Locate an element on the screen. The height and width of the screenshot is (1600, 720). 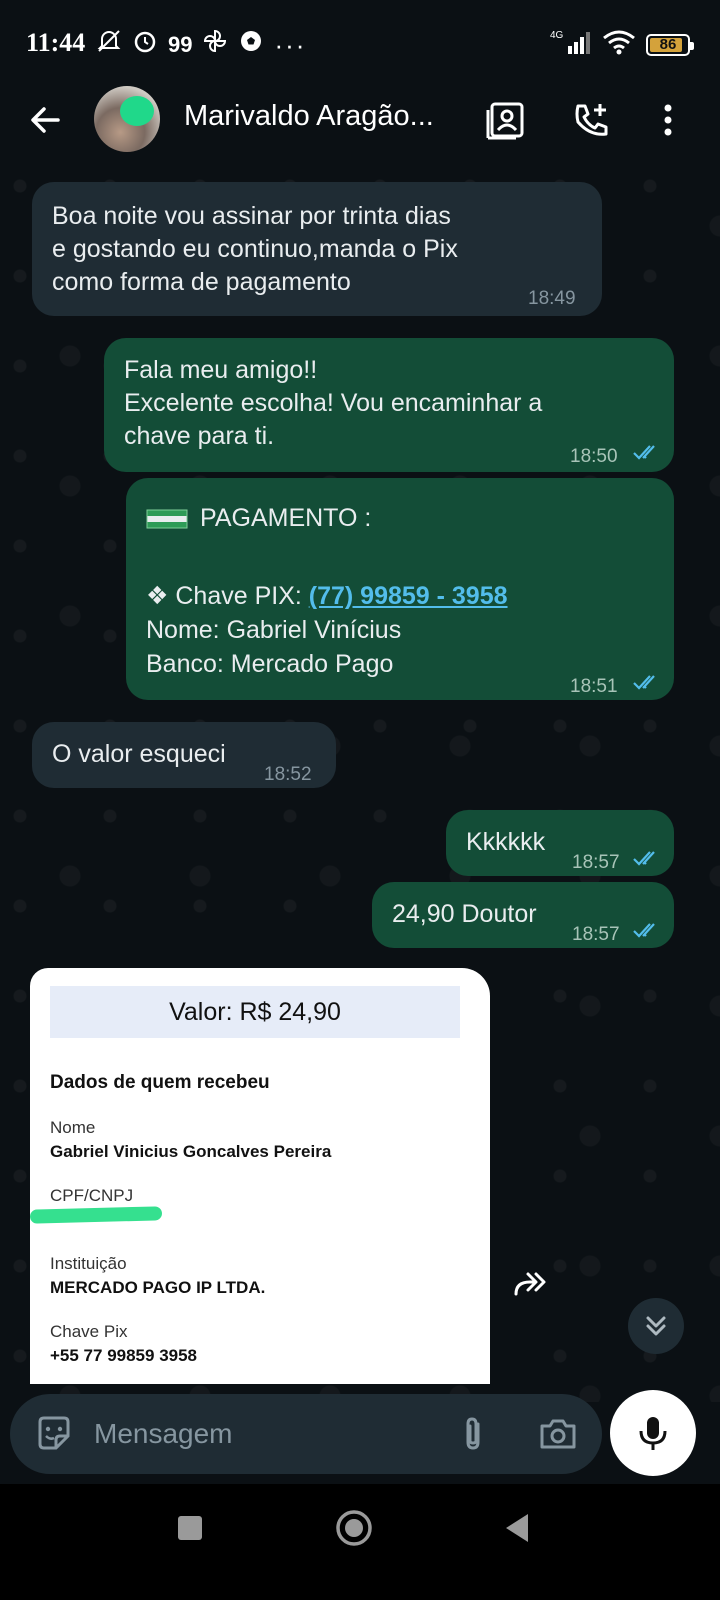
back-button is located at coordinates (46, 120).